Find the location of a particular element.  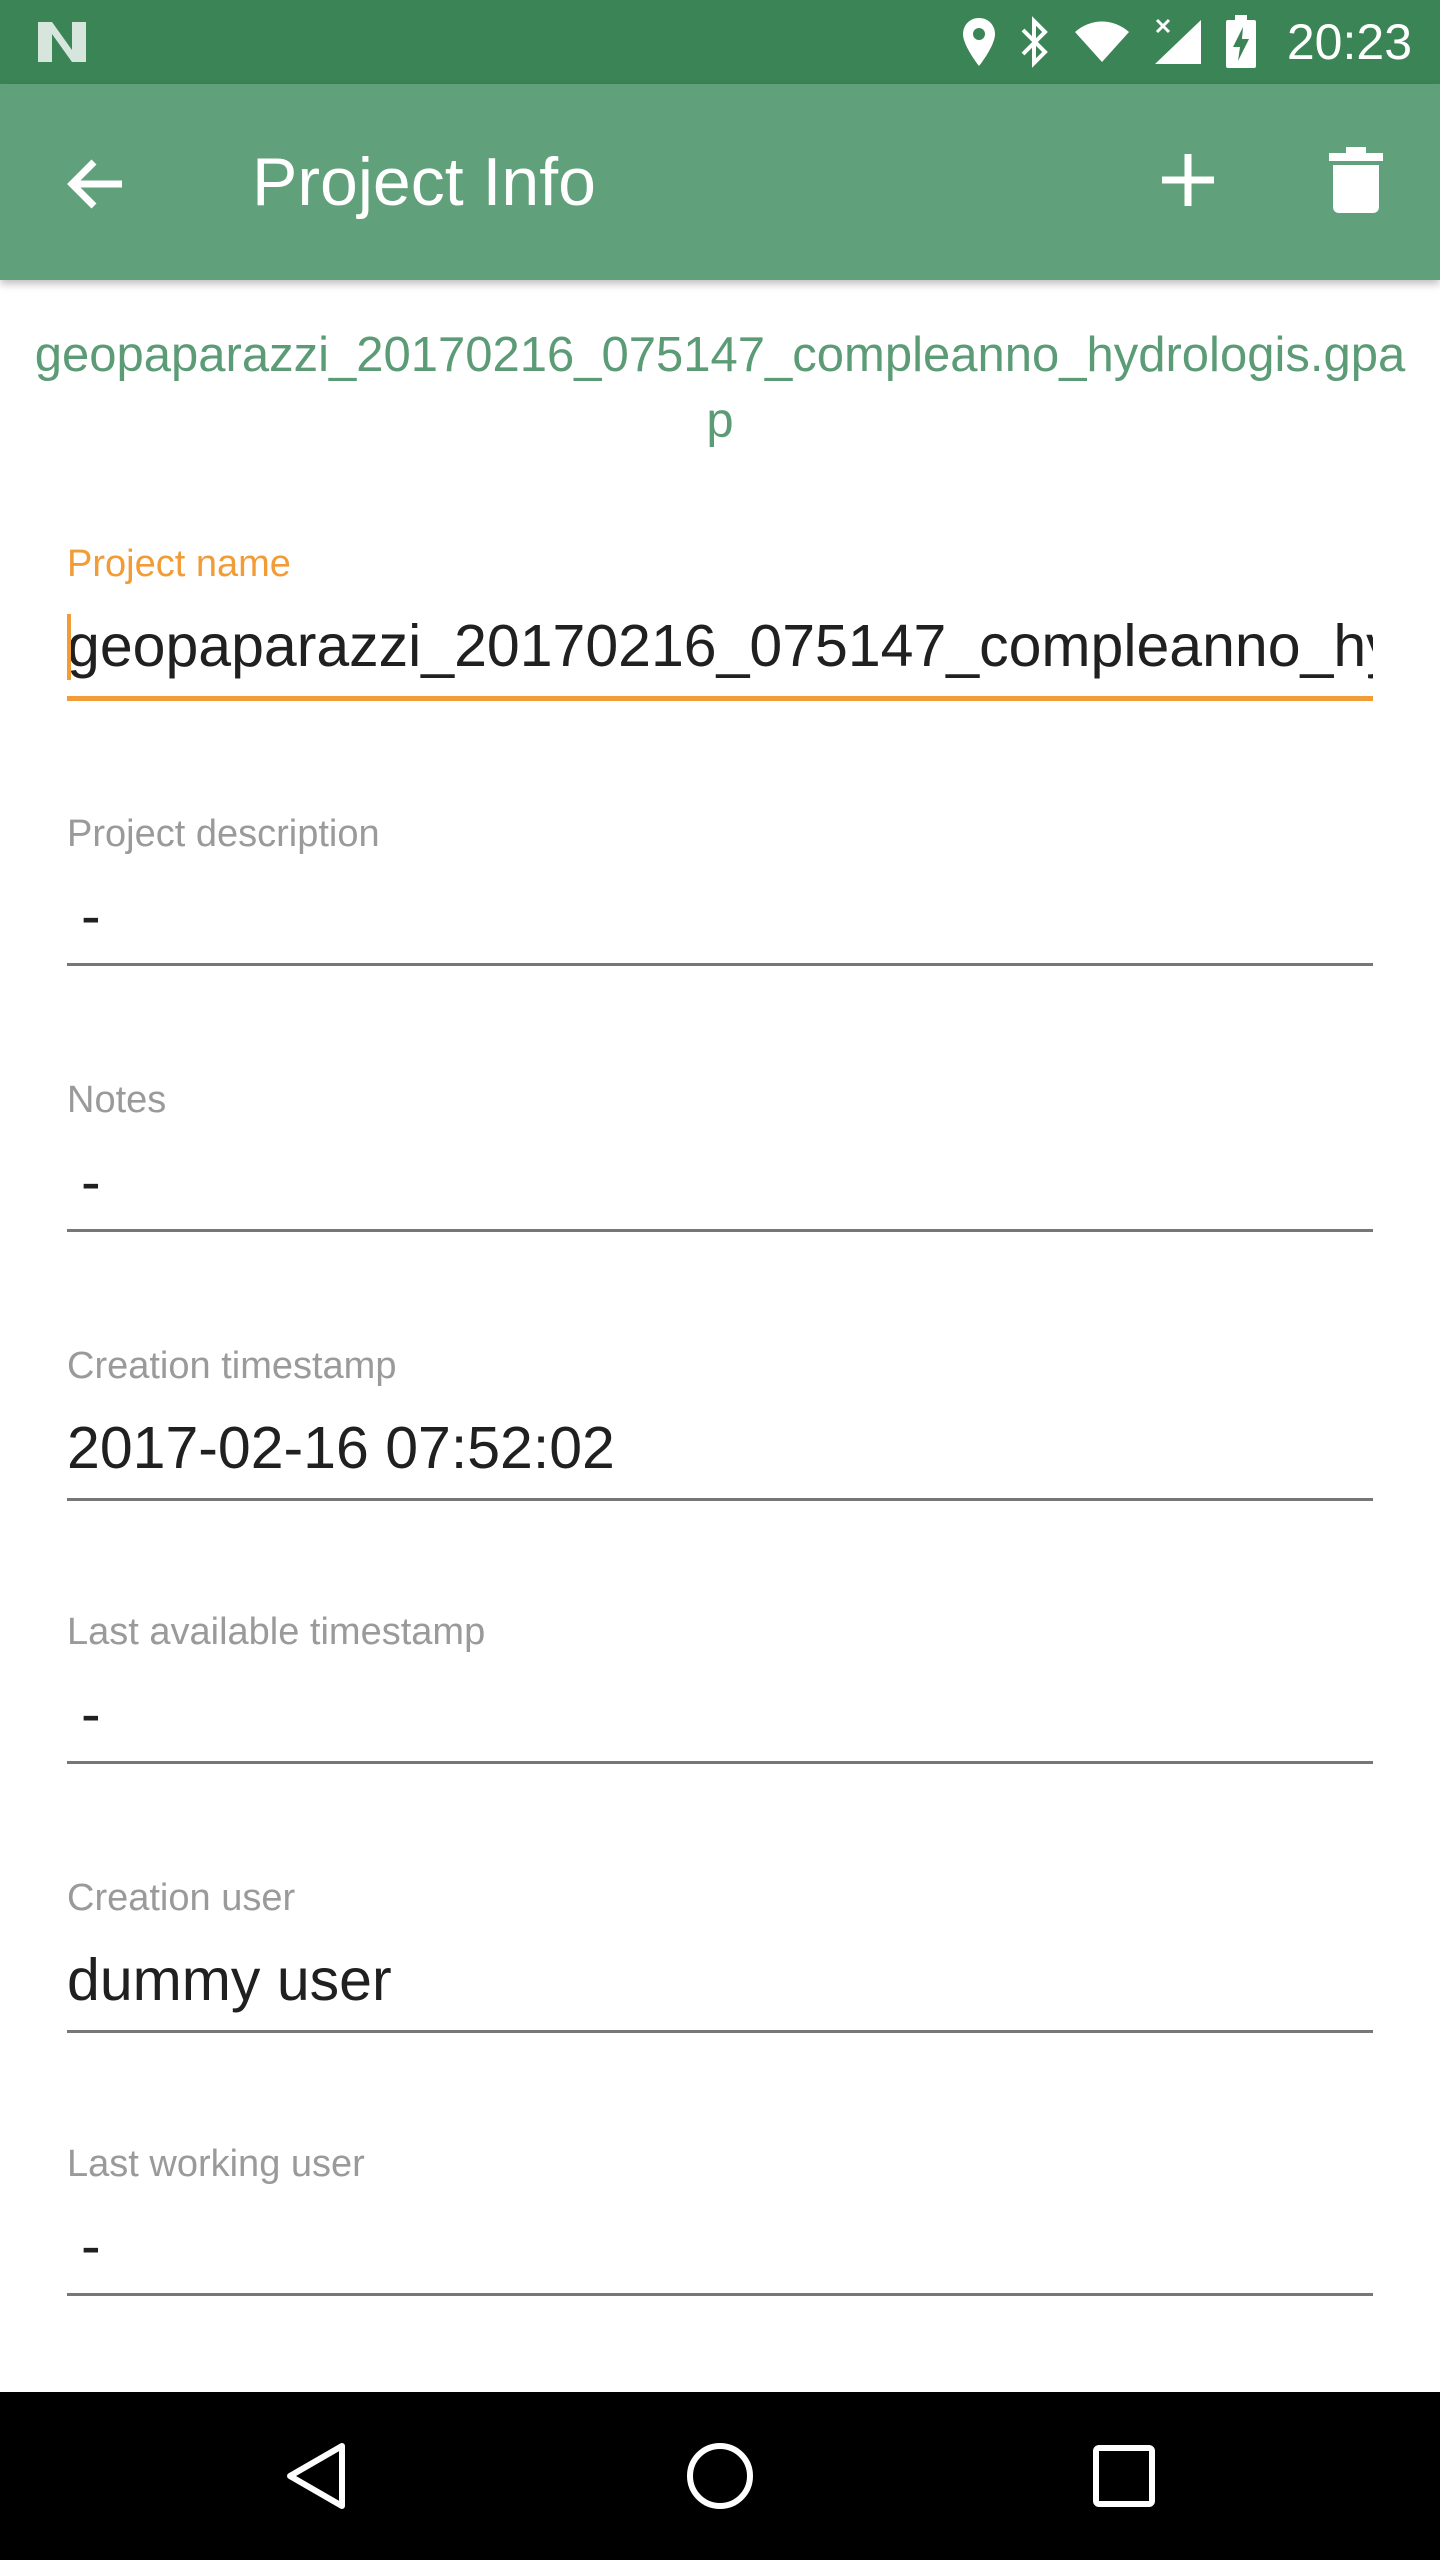

creation-user-input: dummy user is located at coordinates (720, 1981).